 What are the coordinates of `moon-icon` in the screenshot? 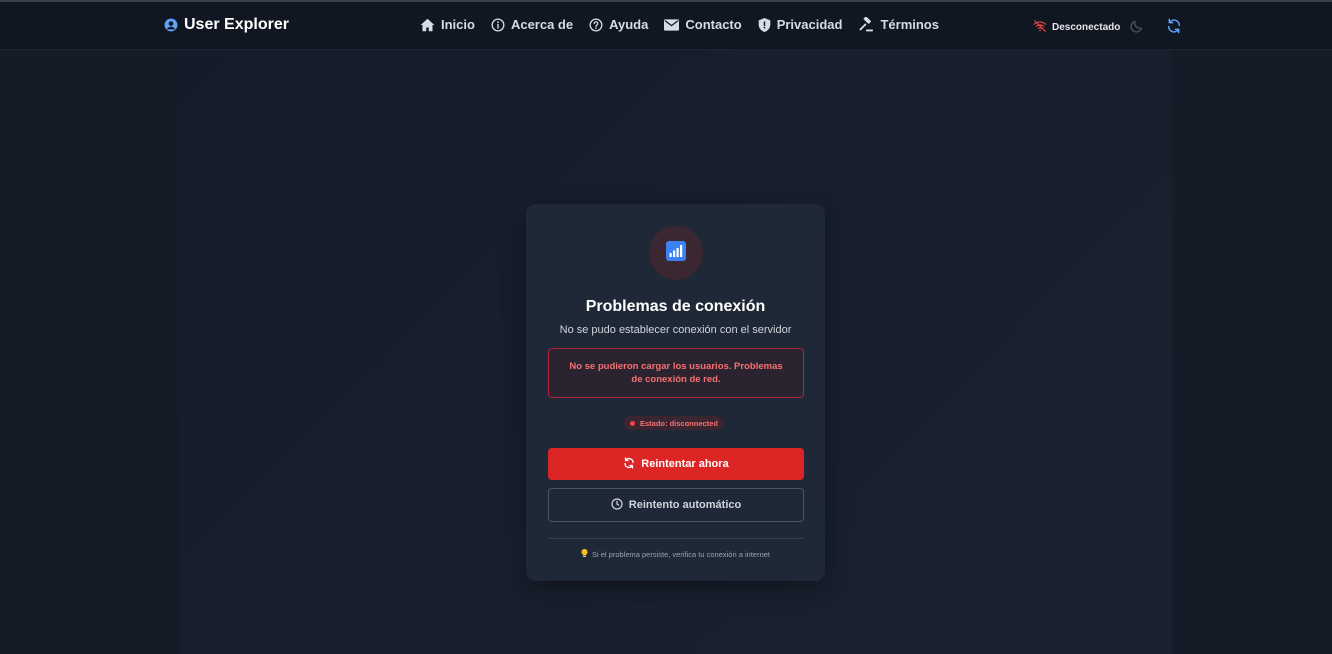 It's located at (1136, 29).